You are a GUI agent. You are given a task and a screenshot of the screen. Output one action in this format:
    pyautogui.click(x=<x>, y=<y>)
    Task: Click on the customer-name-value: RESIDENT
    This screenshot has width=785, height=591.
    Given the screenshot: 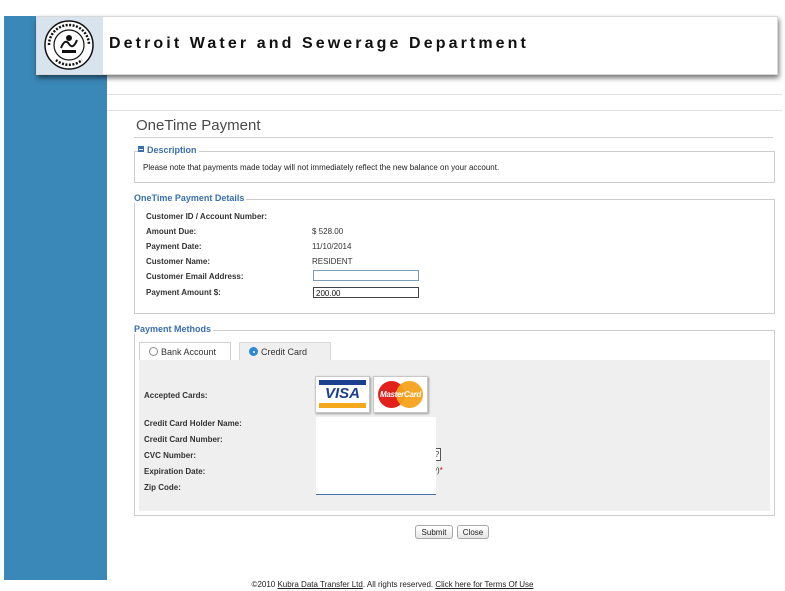 What is the action you would take?
    pyautogui.click(x=332, y=261)
    